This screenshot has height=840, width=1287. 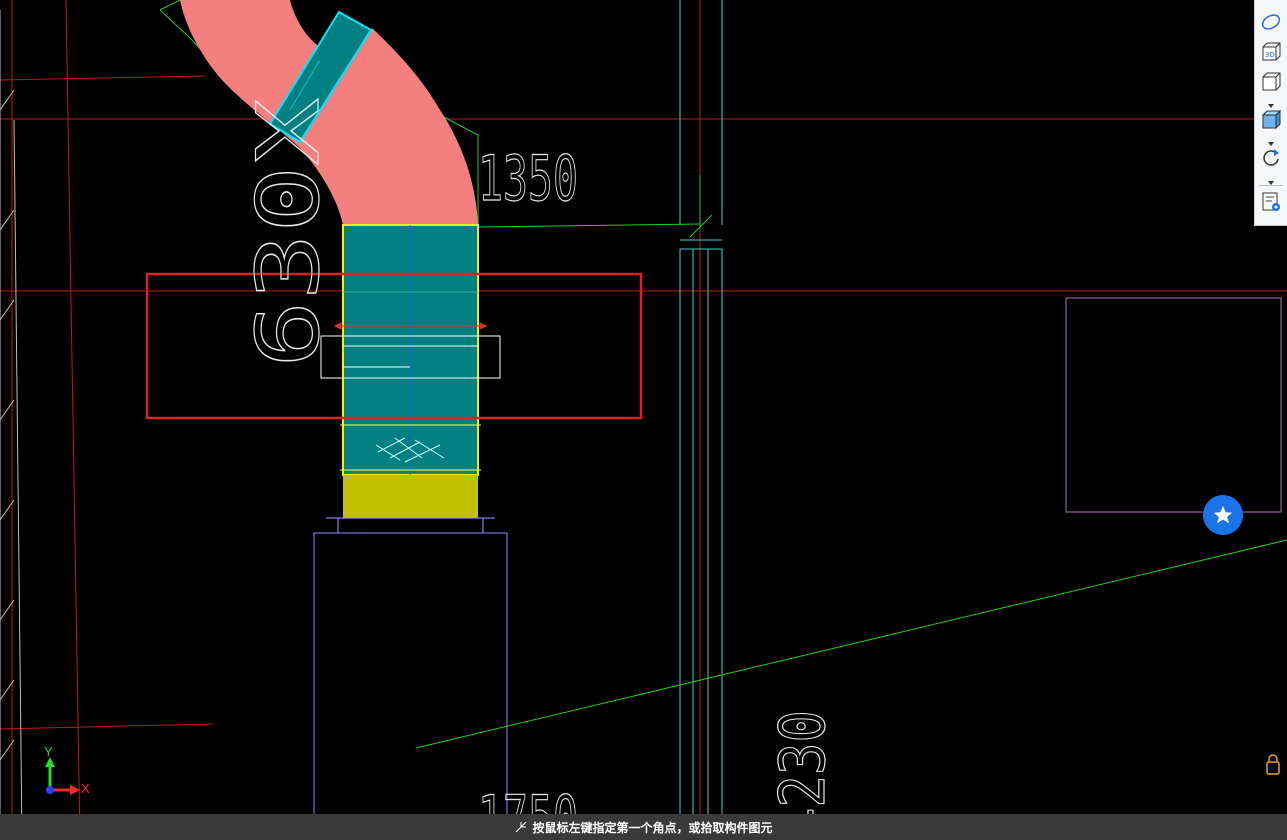 What do you see at coordinates (1271, 22) in the screenshot?
I see `orbit-icon` at bounding box center [1271, 22].